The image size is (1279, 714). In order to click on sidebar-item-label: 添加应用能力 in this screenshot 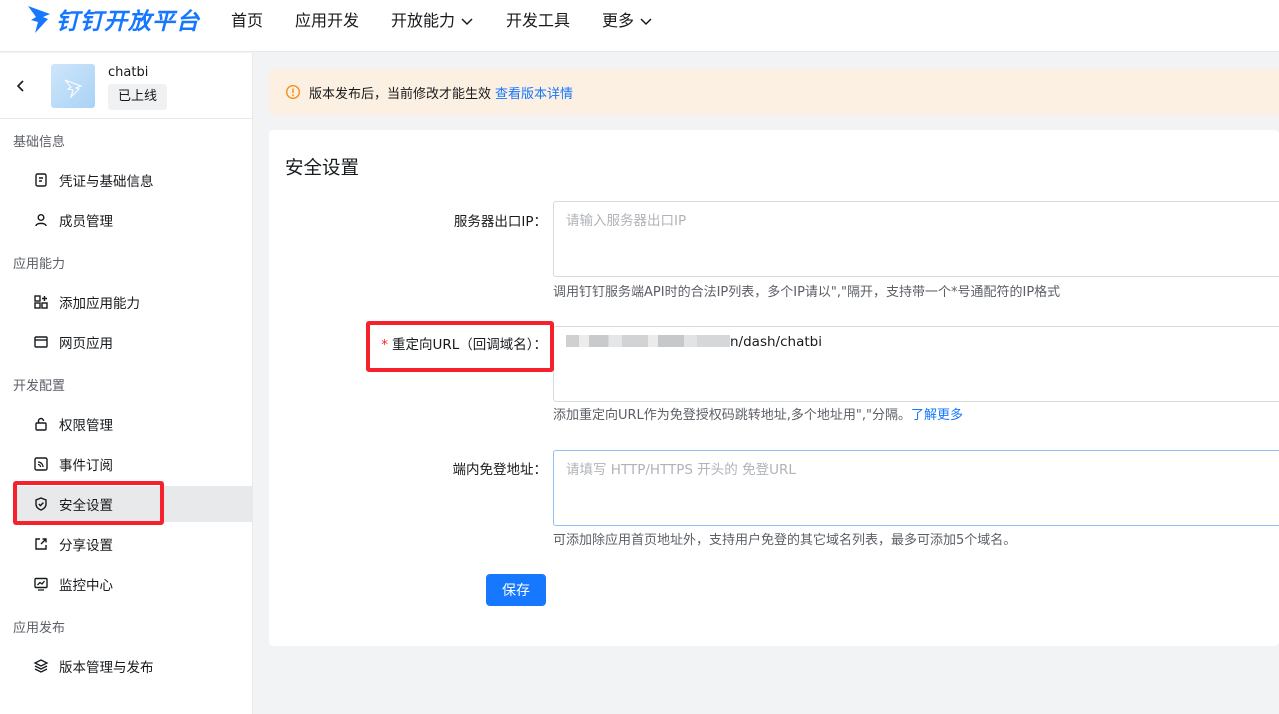, I will do `click(99, 304)`.